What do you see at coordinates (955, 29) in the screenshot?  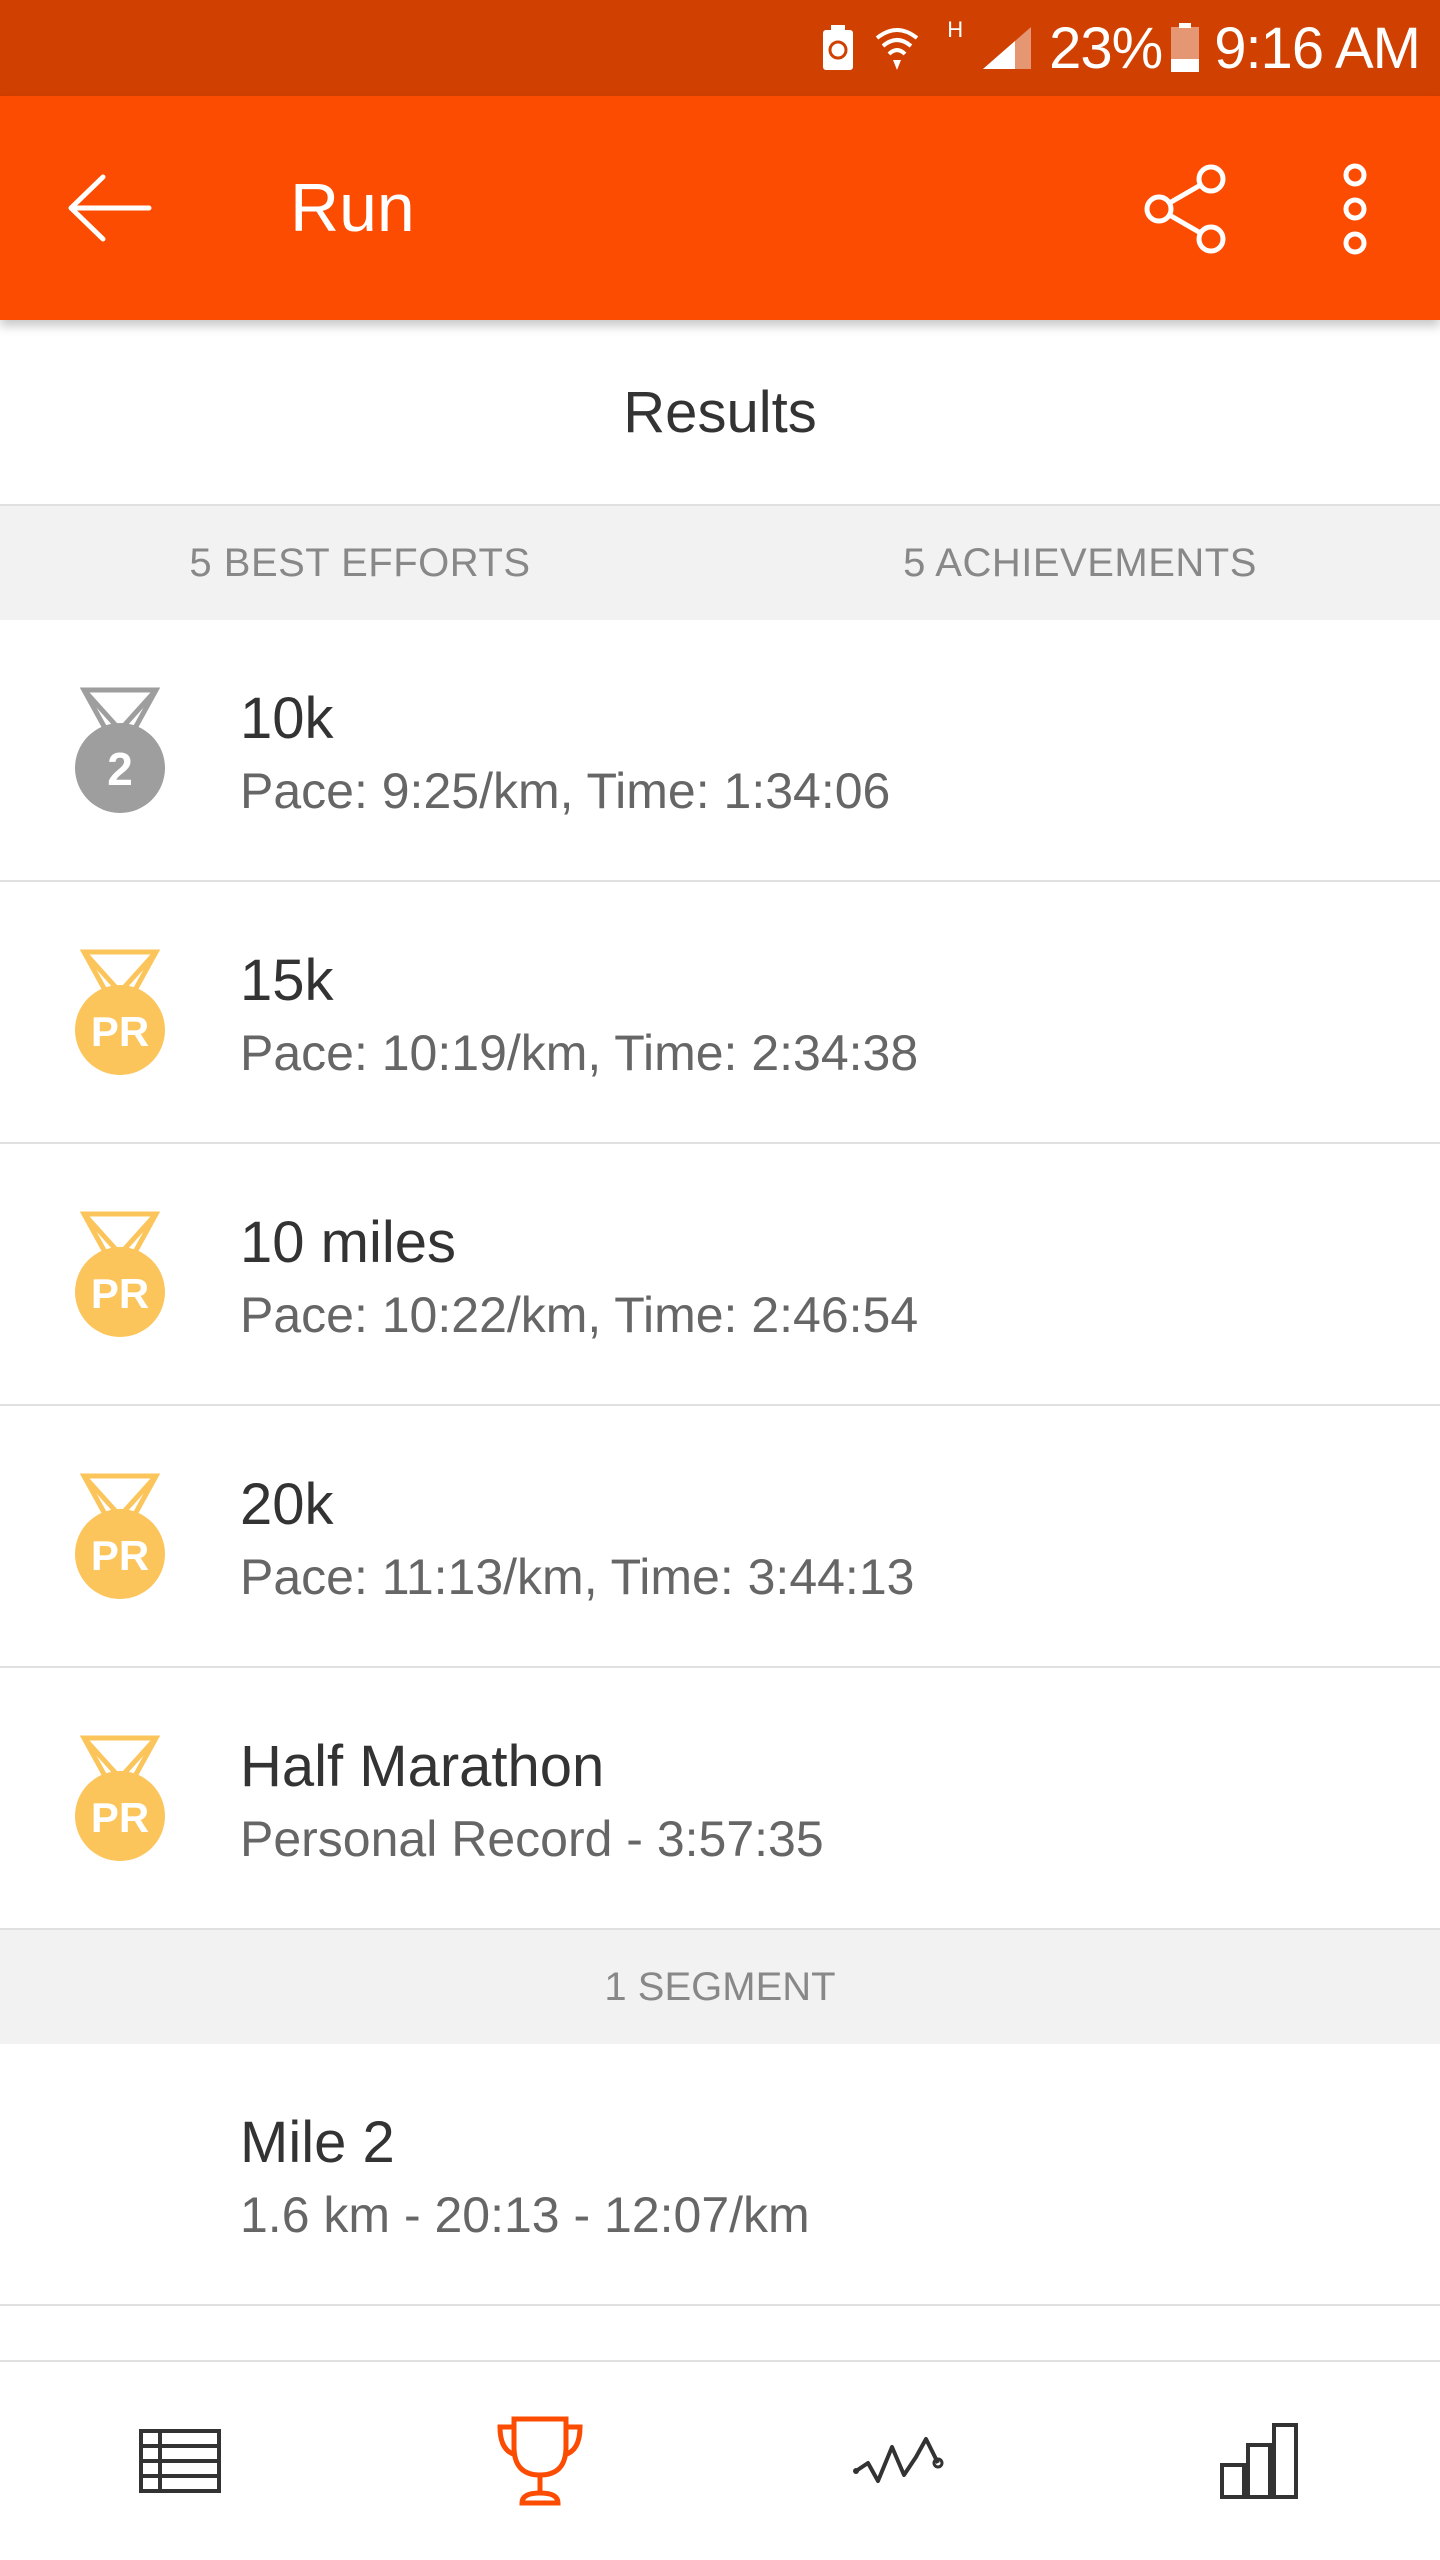 I see `network-type: H` at bounding box center [955, 29].